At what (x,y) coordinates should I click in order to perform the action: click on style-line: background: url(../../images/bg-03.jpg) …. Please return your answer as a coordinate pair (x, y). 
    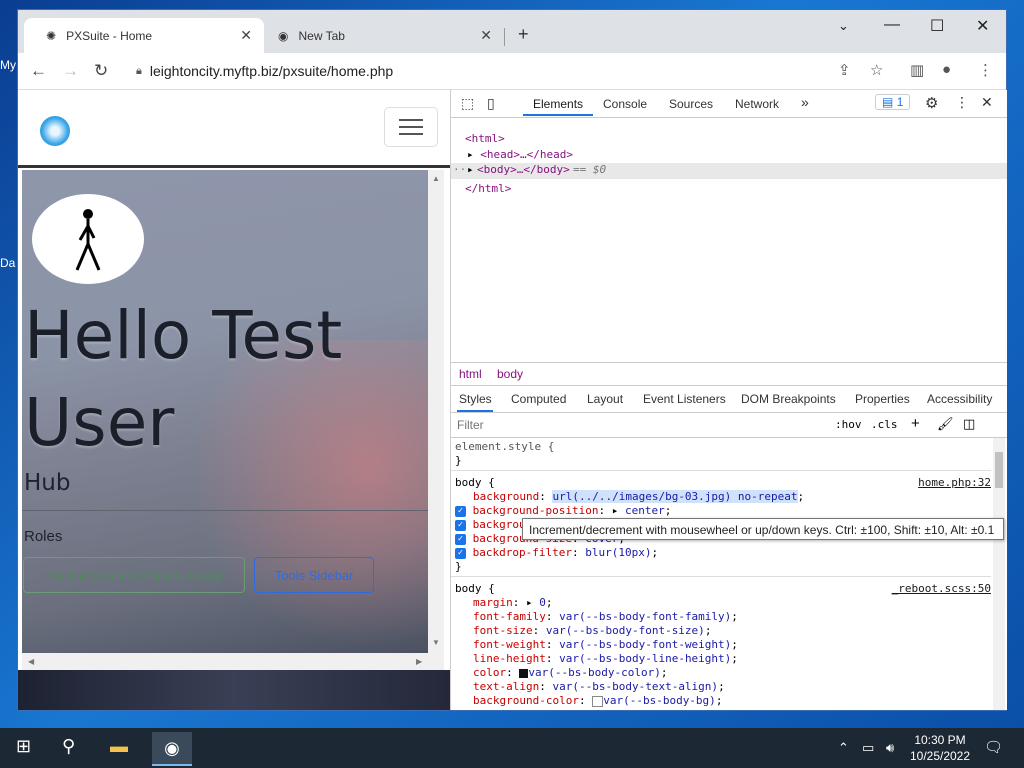
    Looking at the image, I should click on (638, 496).